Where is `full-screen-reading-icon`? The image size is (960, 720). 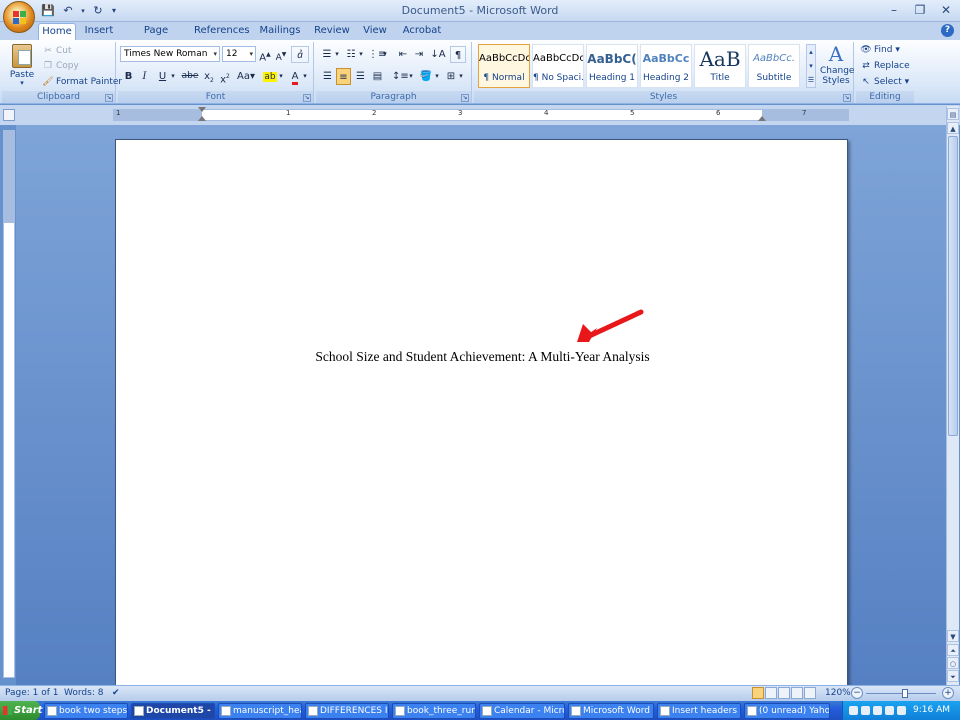 full-screen-reading-icon is located at coordinates (771, 693).